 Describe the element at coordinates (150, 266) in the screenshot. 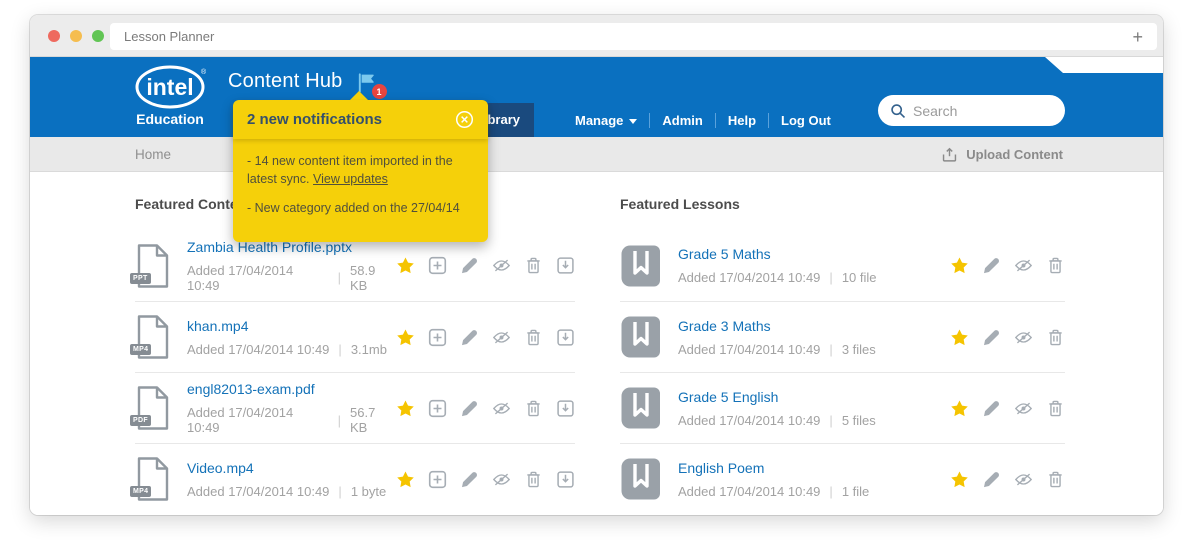

I see `file-document-icon: PPT` at that location.